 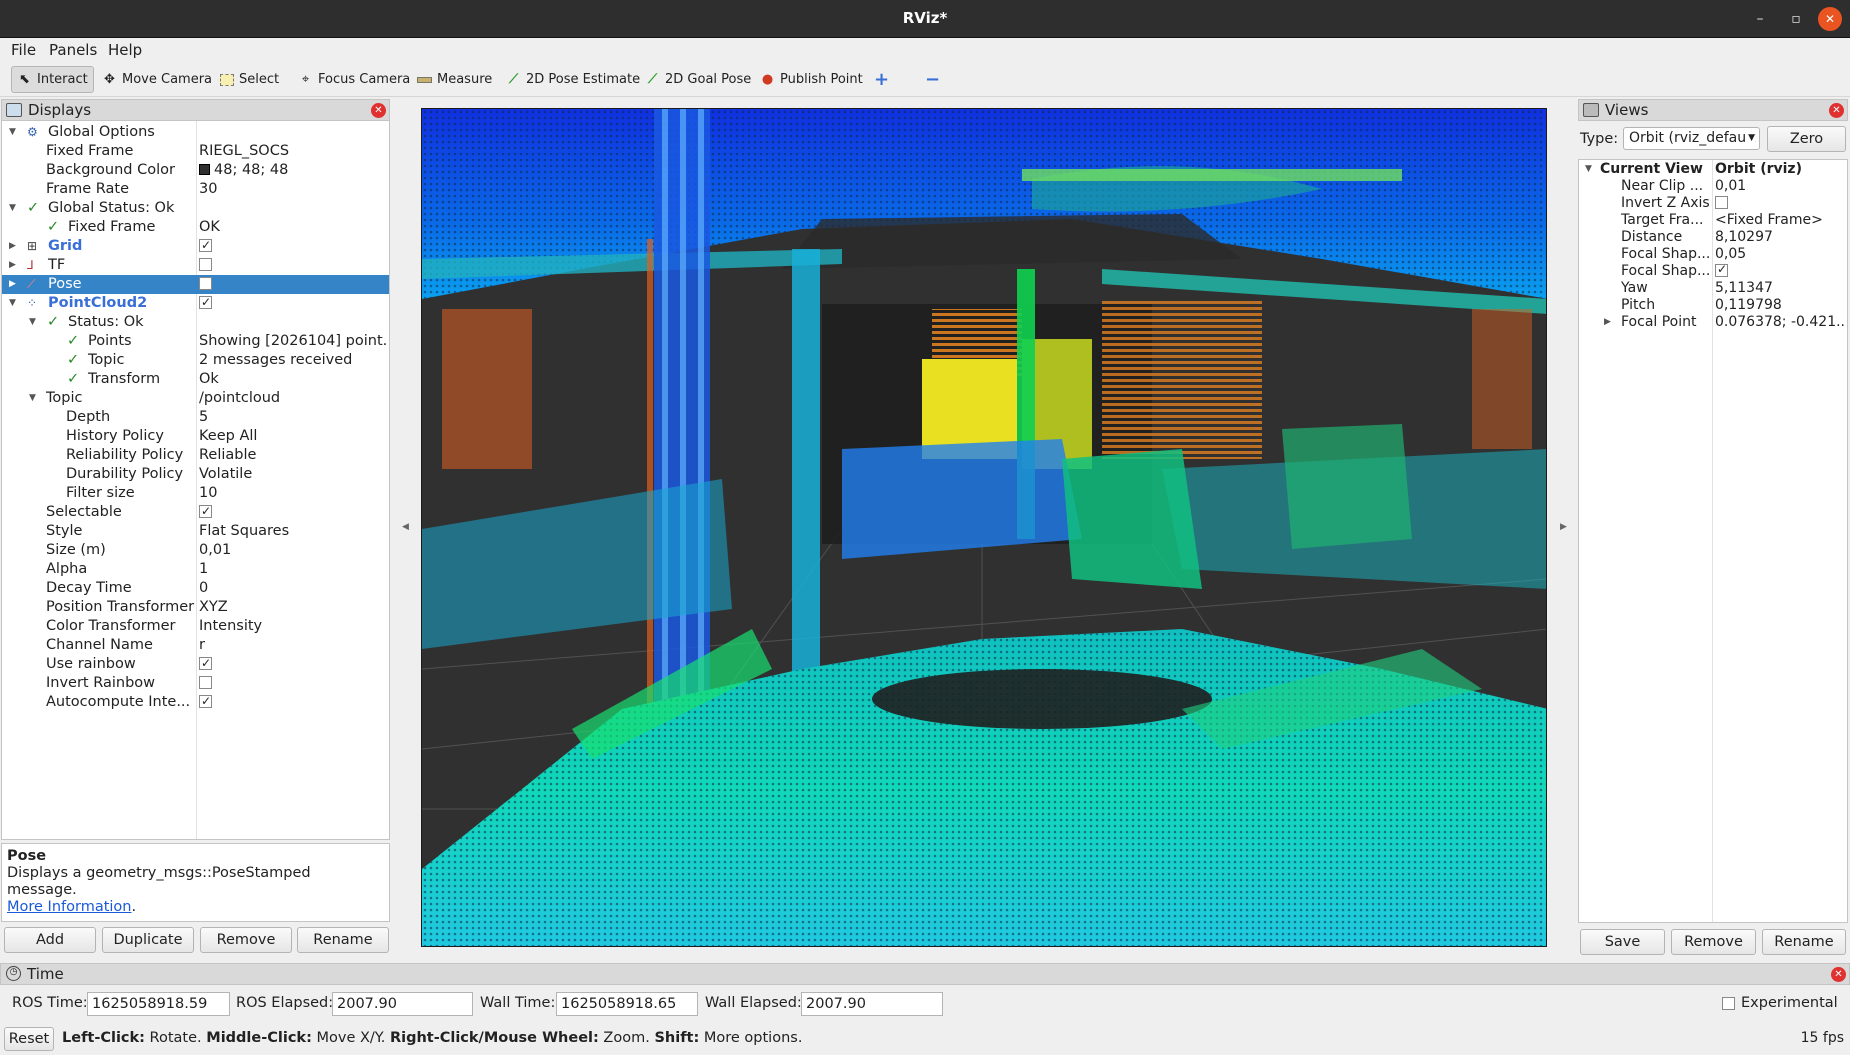 I want to click on left-splitter-handle: ◀, so click(x=405, y=527).